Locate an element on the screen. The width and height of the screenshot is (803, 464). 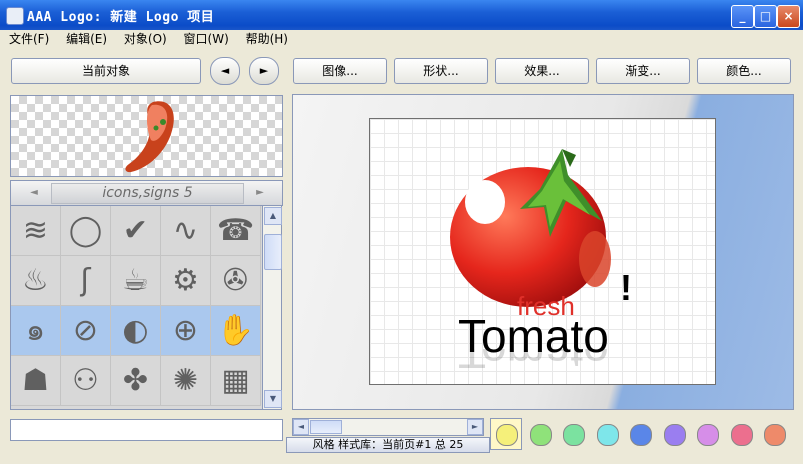
current-object-button: 当前对象 is located at coordinates (106, 71).